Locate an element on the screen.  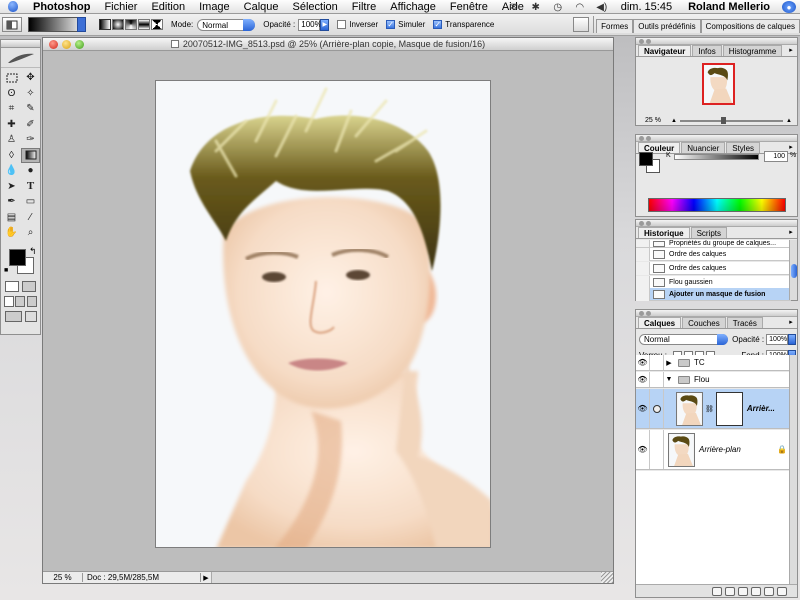
layers-empty-area is located at coordinates (713, 527).